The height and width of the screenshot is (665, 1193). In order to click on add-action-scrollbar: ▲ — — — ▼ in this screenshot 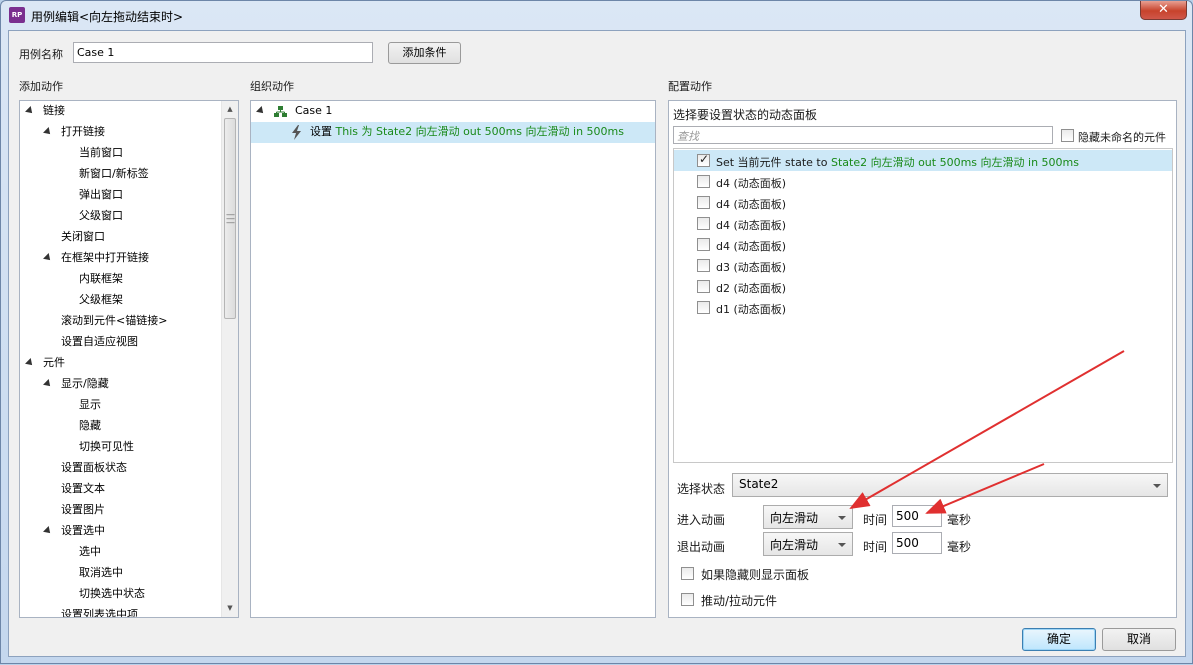, I will do `click(229, 359)`.